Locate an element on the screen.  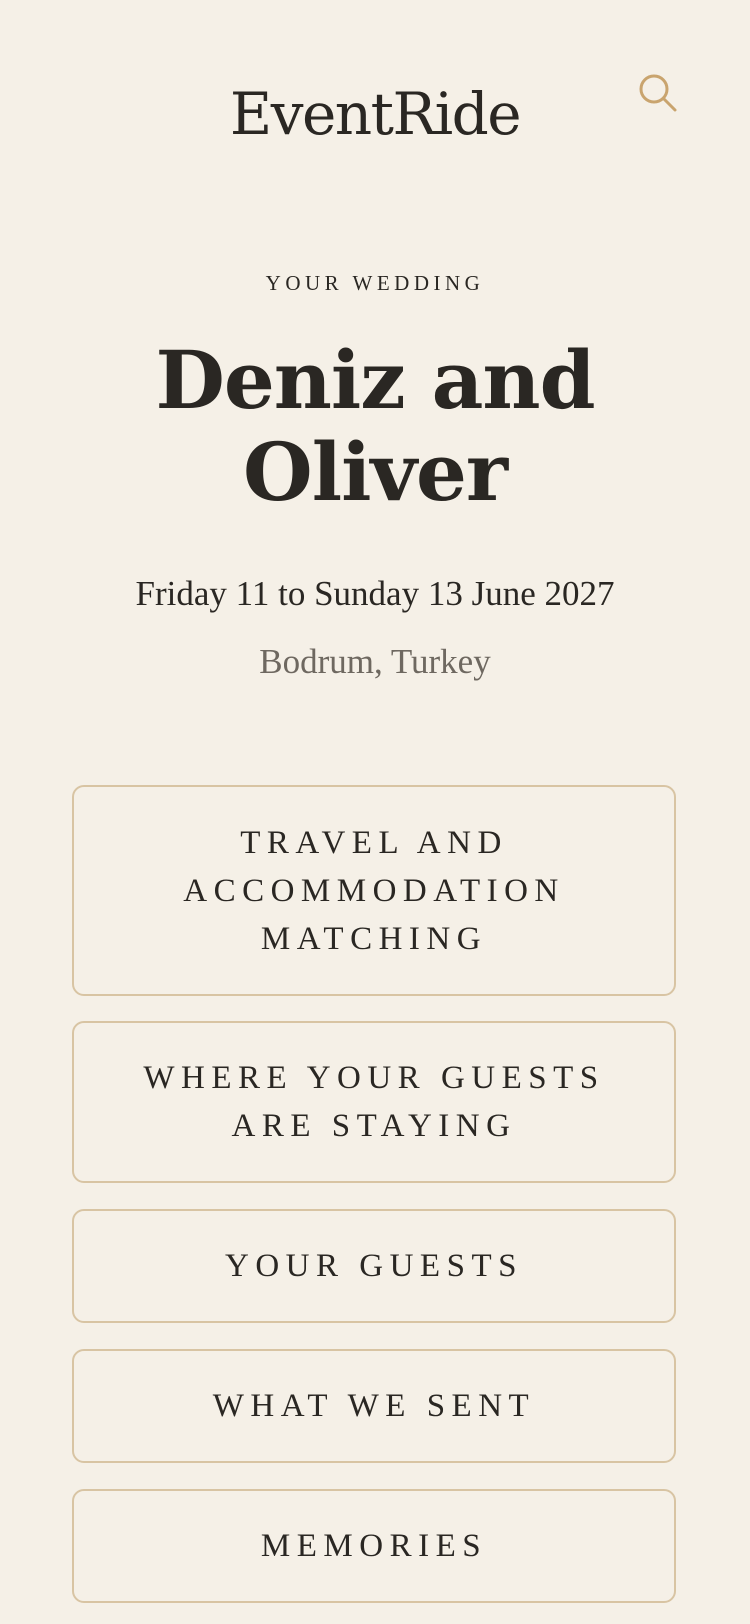
menu-card-label: YOUR GUESTS is located at coordinates (374, 1266).